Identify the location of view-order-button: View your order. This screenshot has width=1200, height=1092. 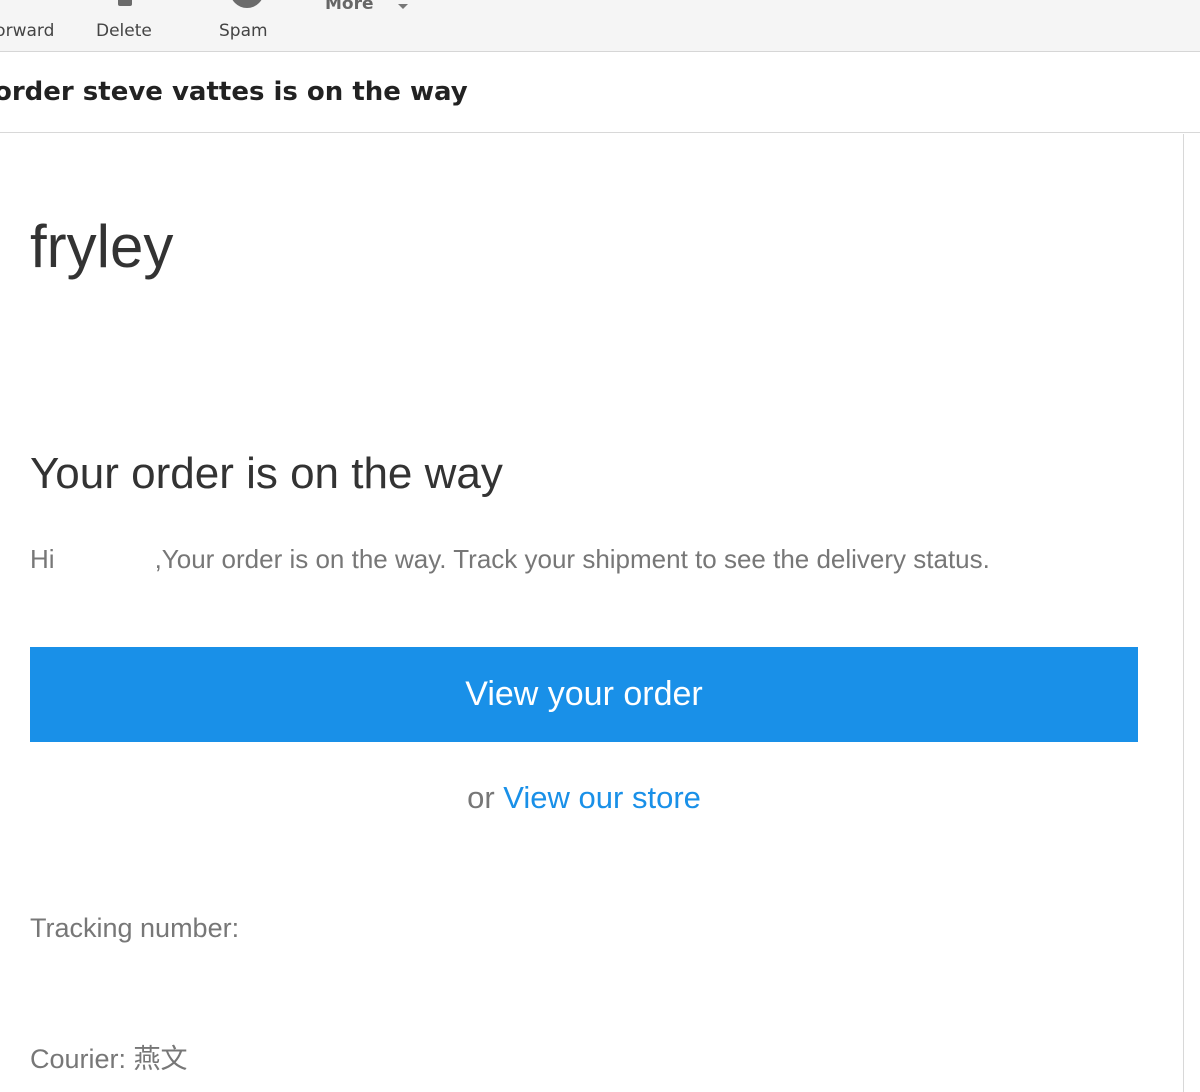
(584, 694).